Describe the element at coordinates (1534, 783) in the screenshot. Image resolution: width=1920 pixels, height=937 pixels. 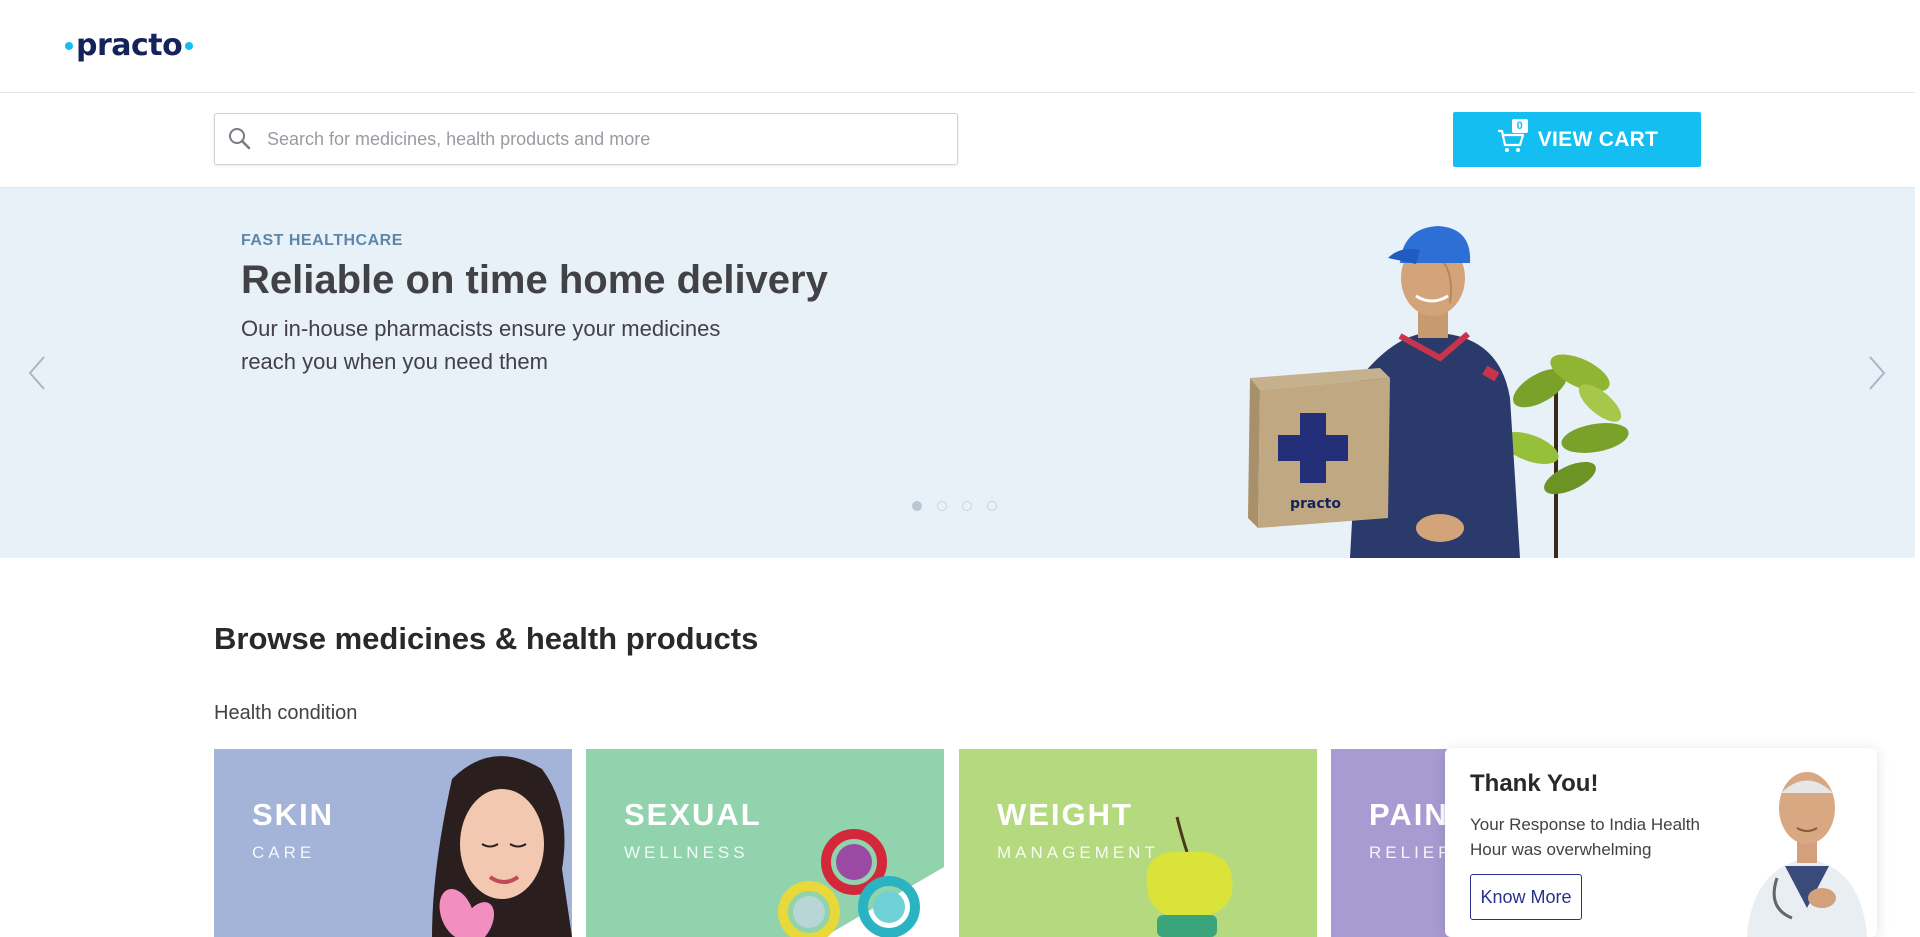
I see `popup-title: Thank You!` at that location.